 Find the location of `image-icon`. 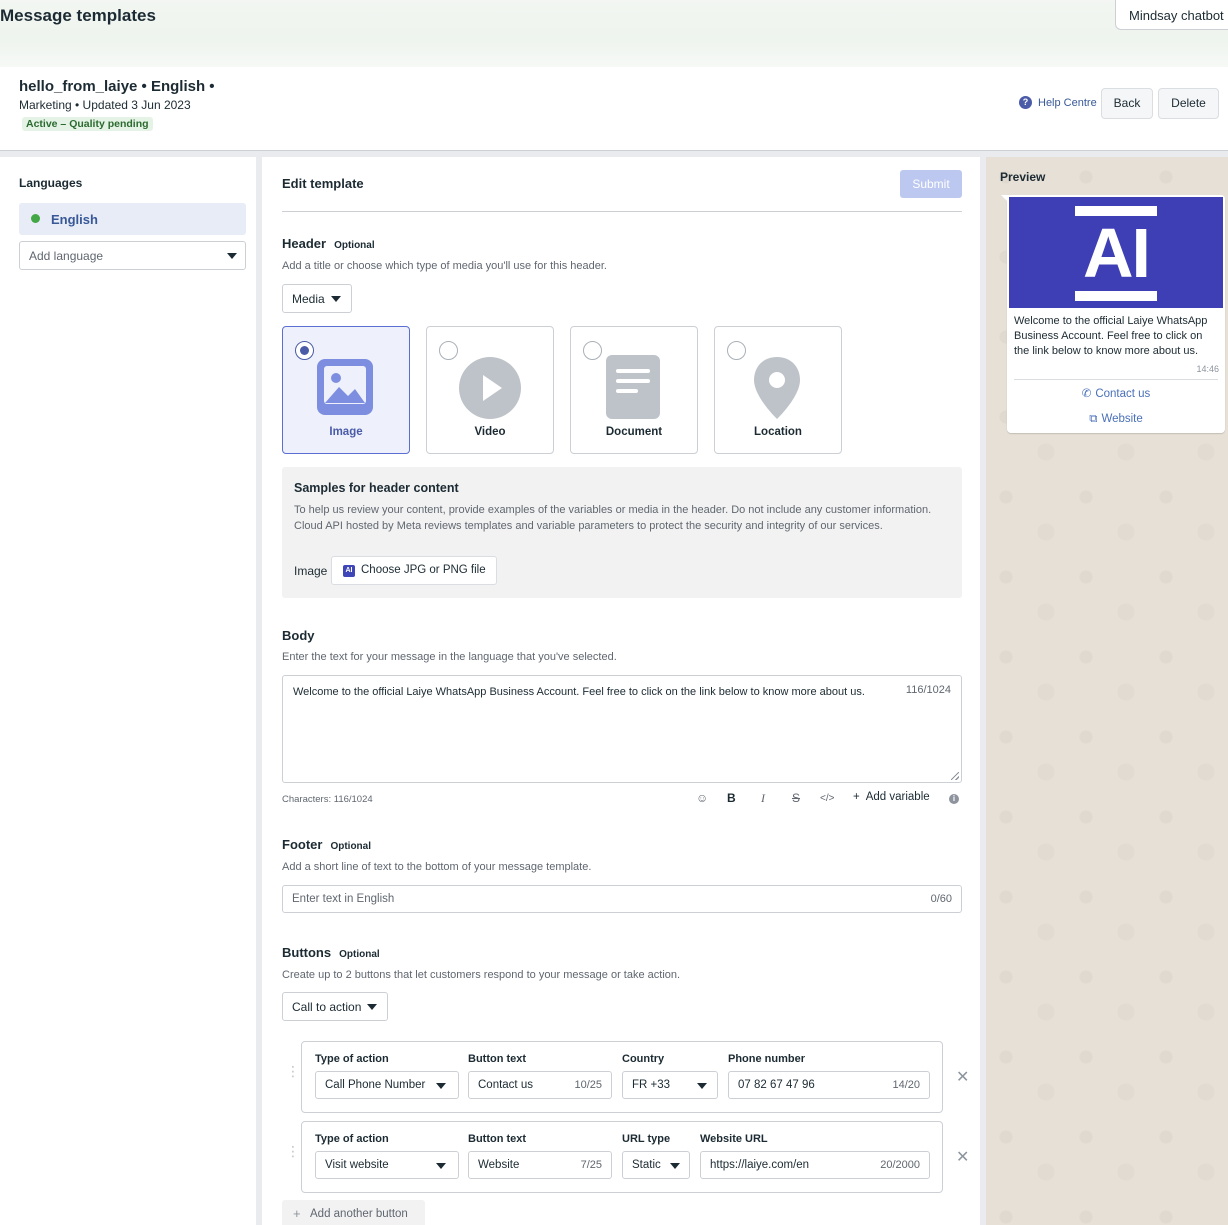

image-icon is located at coordinates (345, 387).